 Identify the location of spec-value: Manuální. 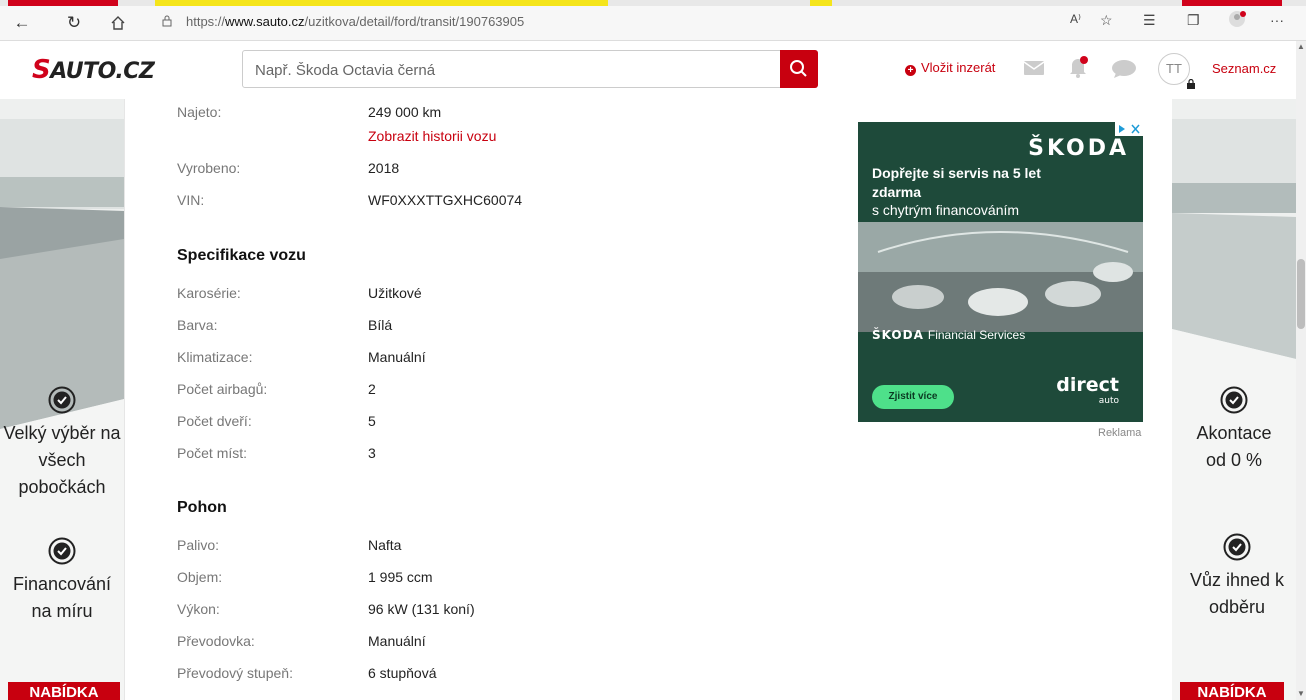
(397, 357).